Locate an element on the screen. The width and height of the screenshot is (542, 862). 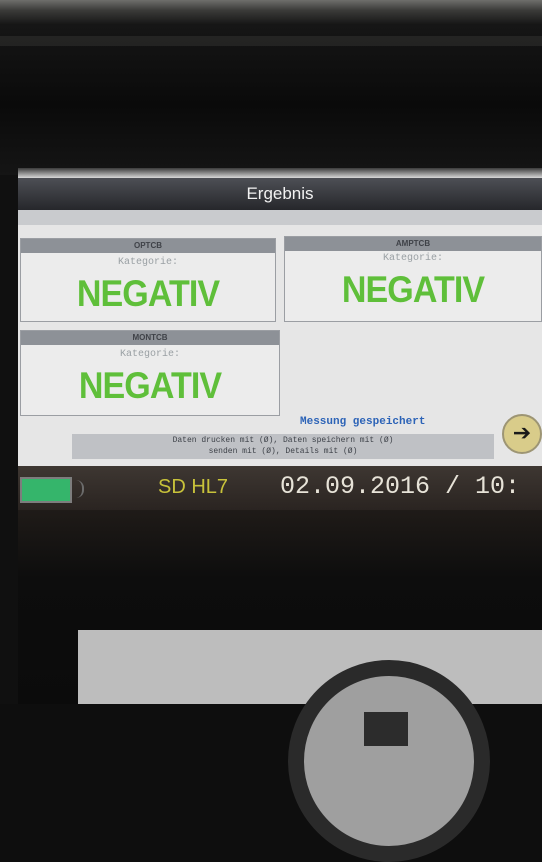
panel-1-header: OPTCB is located at coordinates (148, 246).